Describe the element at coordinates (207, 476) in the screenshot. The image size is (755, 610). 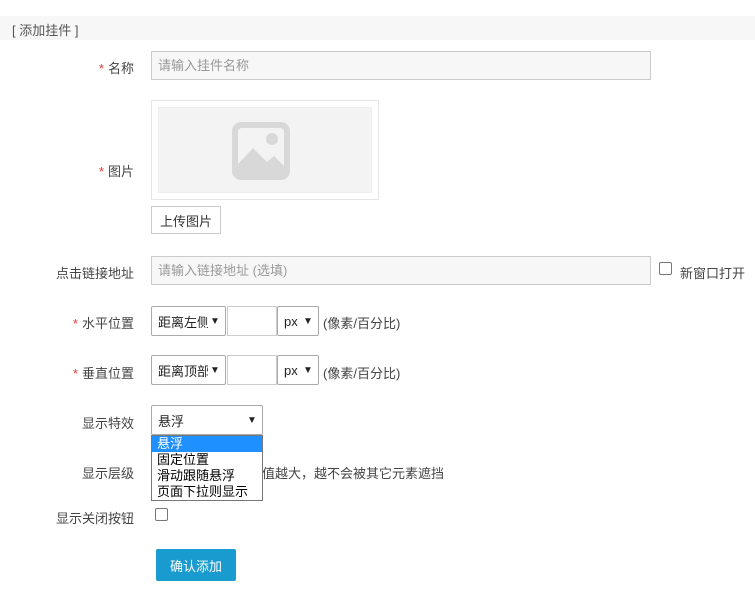
I see `effect-option: 滑动跟随悬浮` at that location.